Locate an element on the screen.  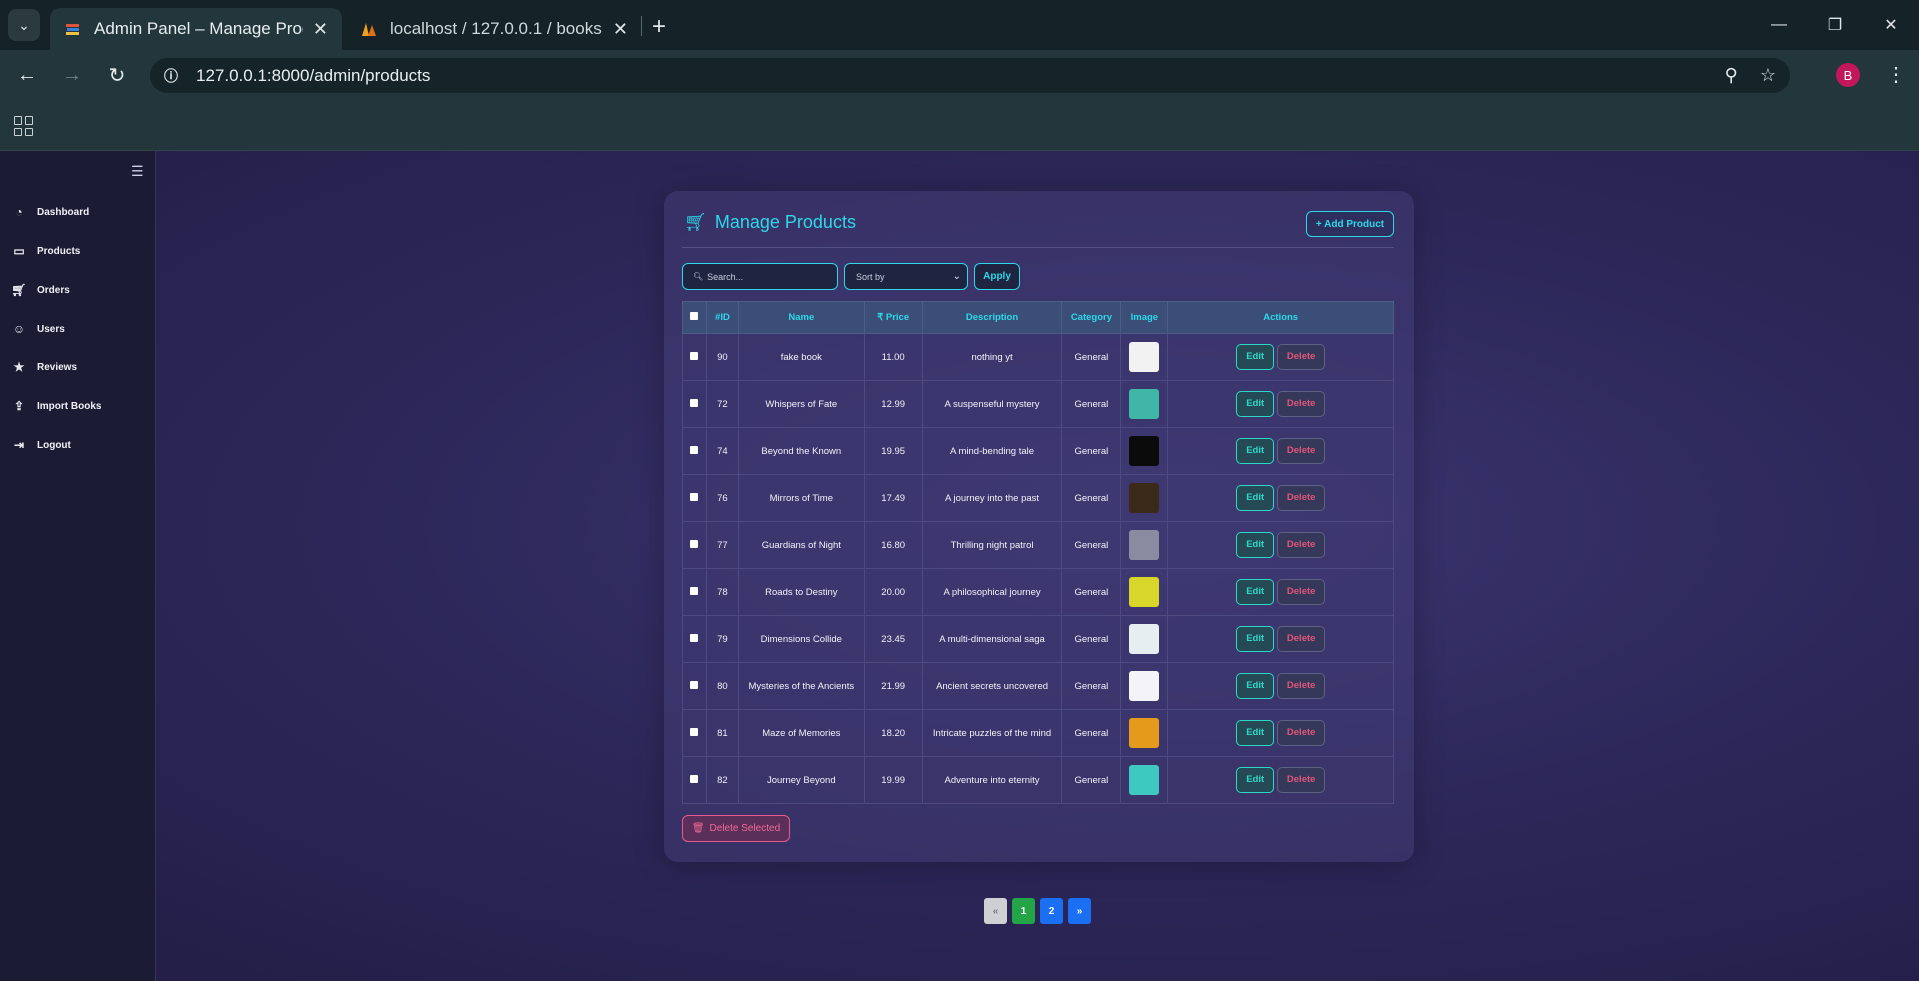
cell-price: 20.00 is located at coordinates (893, 592).